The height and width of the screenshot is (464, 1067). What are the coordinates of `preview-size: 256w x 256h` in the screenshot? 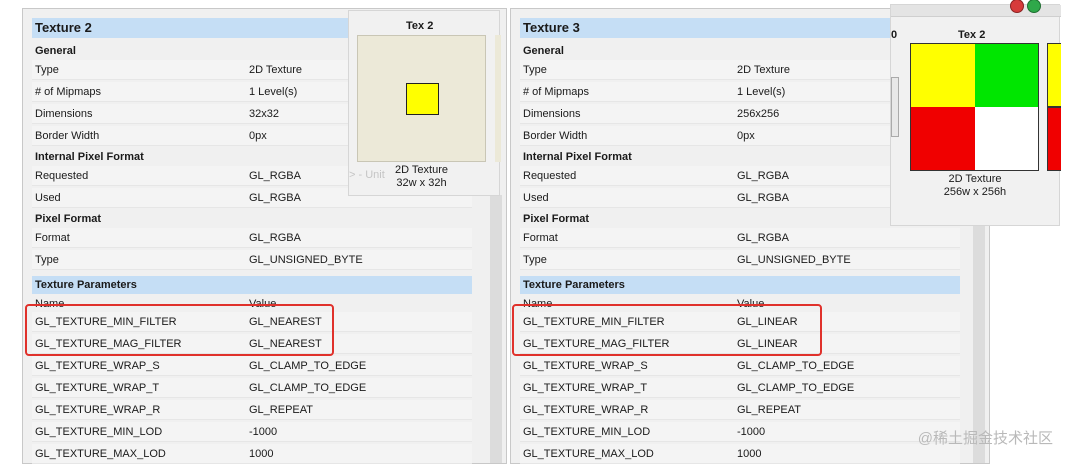 It's located at (975, 192).